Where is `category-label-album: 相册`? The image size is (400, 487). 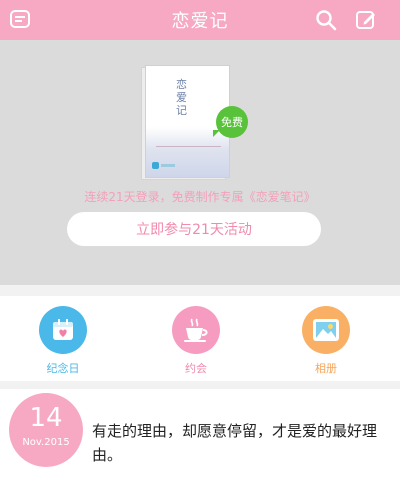
category-label-album: 相册 is located at coordinates (326, 368).